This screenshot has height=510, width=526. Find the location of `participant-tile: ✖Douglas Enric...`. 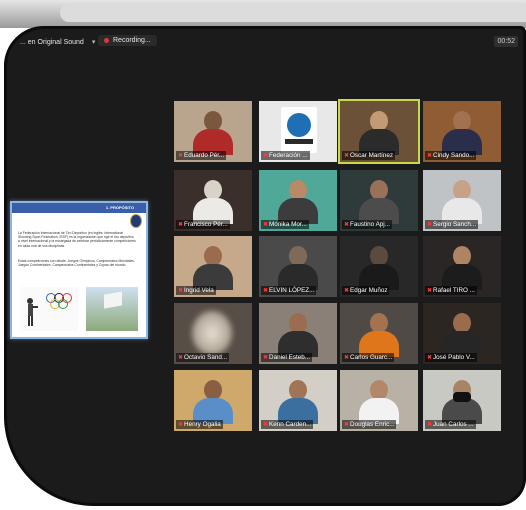

participant-tile: ✖Douglas Enric... is located at coordinates (379, 400).